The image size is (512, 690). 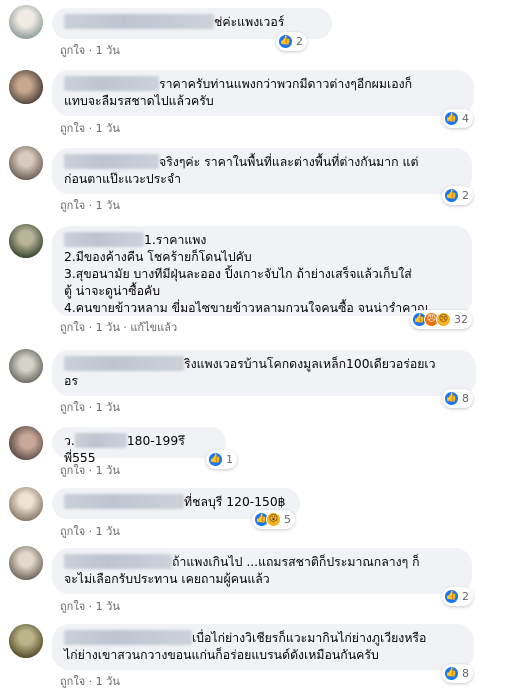 I want to click on reaction-summary: 👍 😠 😢 32, so click(x=441, y=319).